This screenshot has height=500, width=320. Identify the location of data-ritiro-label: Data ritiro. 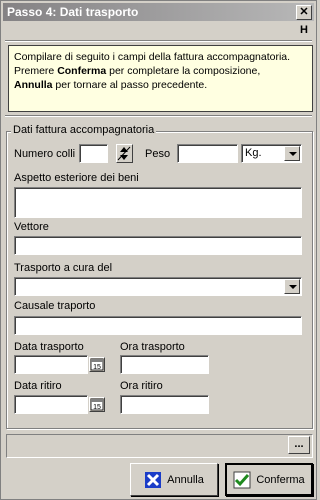
(38, 386).